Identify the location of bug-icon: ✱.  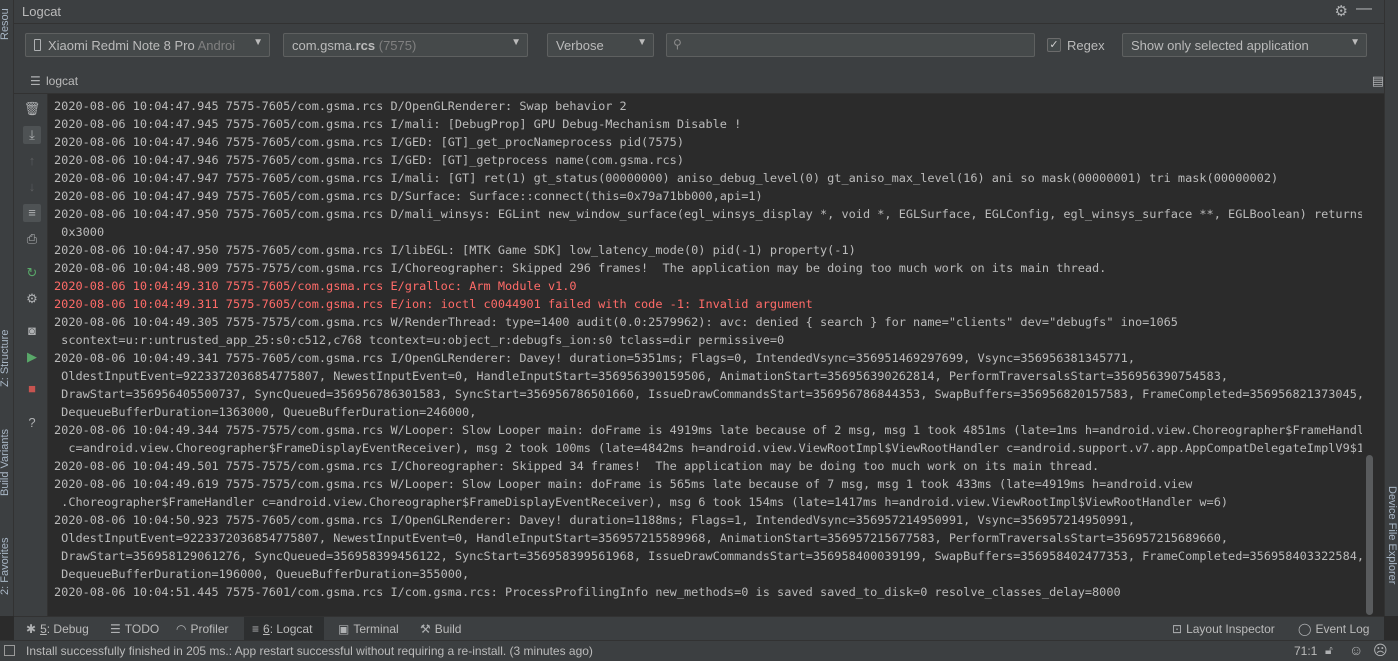
(31, 629).